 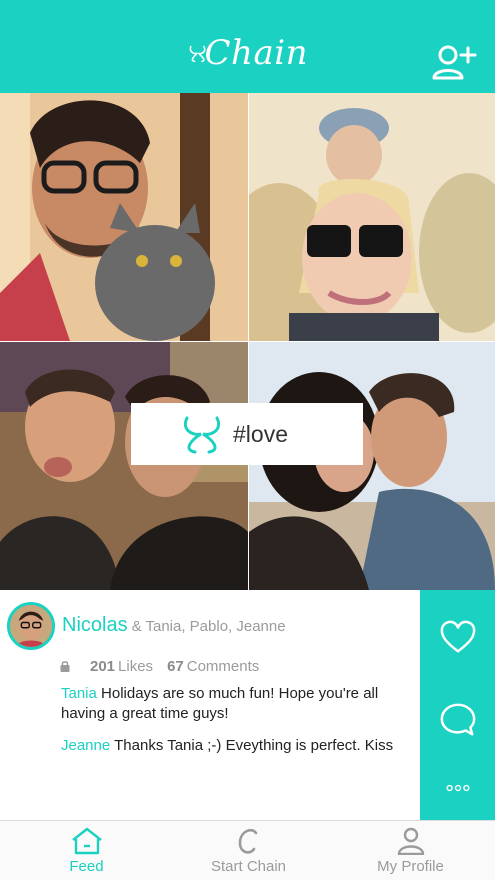 I want to click on author-name: Nicolas, so click(x=95, y=625).